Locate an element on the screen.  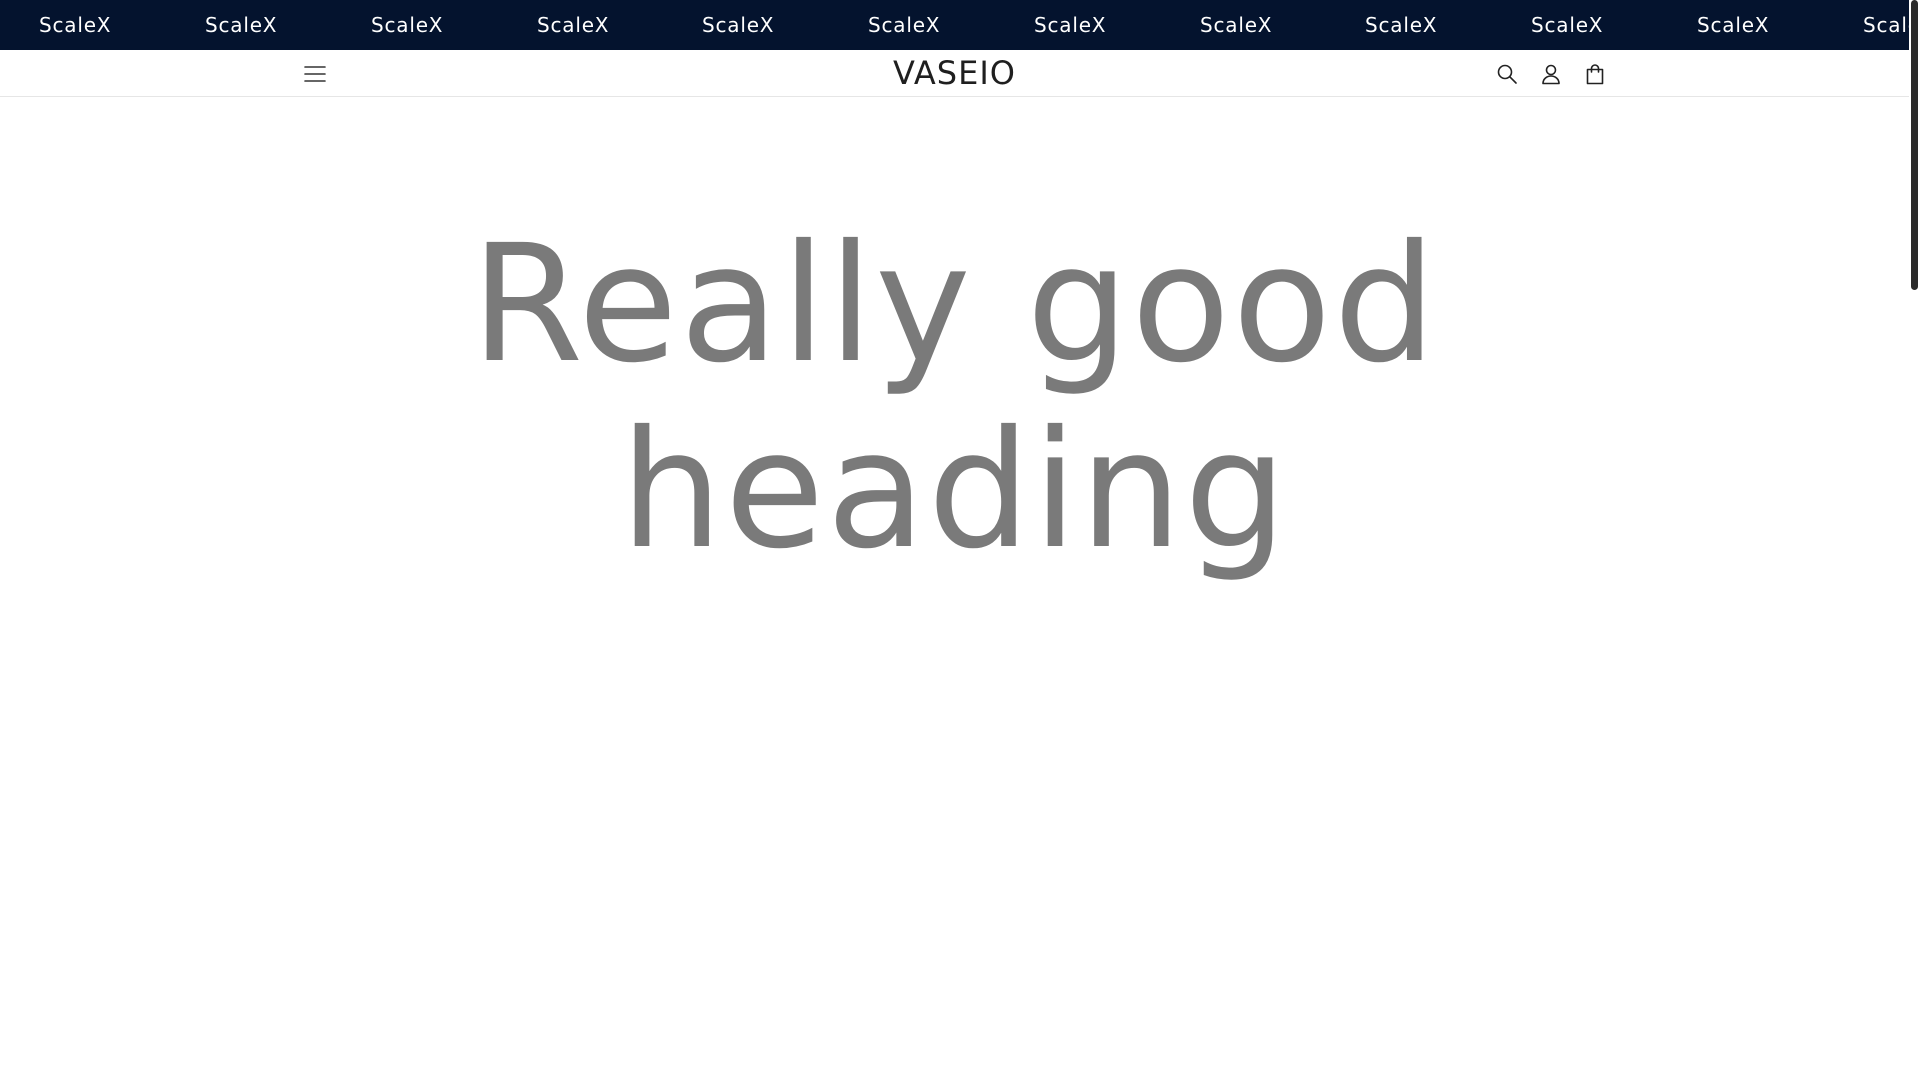
menu-button is located at coordinates (315, 74).